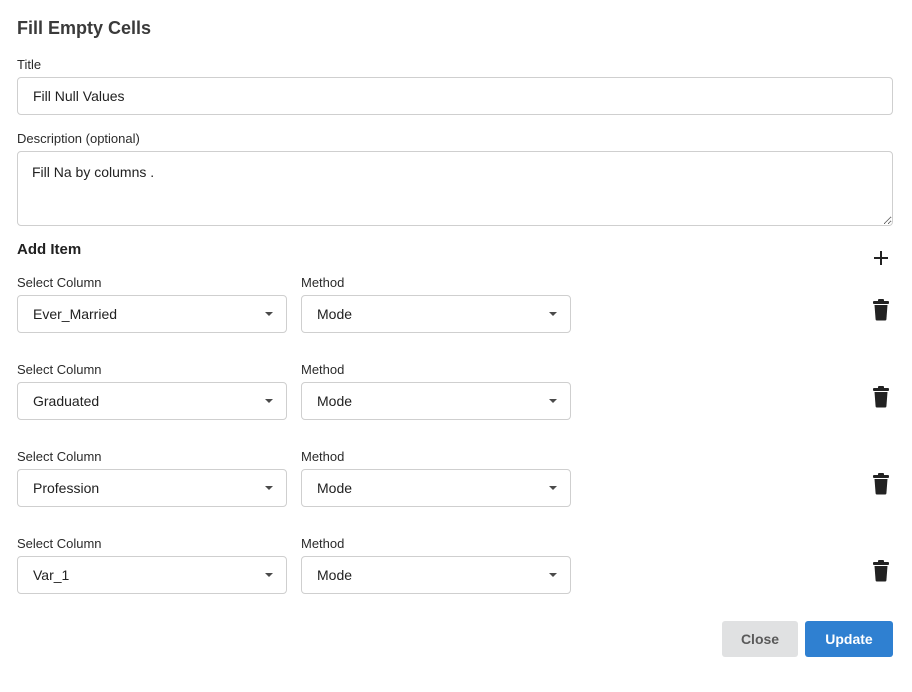  I want to click on title-label: Title, so click(29, 64).